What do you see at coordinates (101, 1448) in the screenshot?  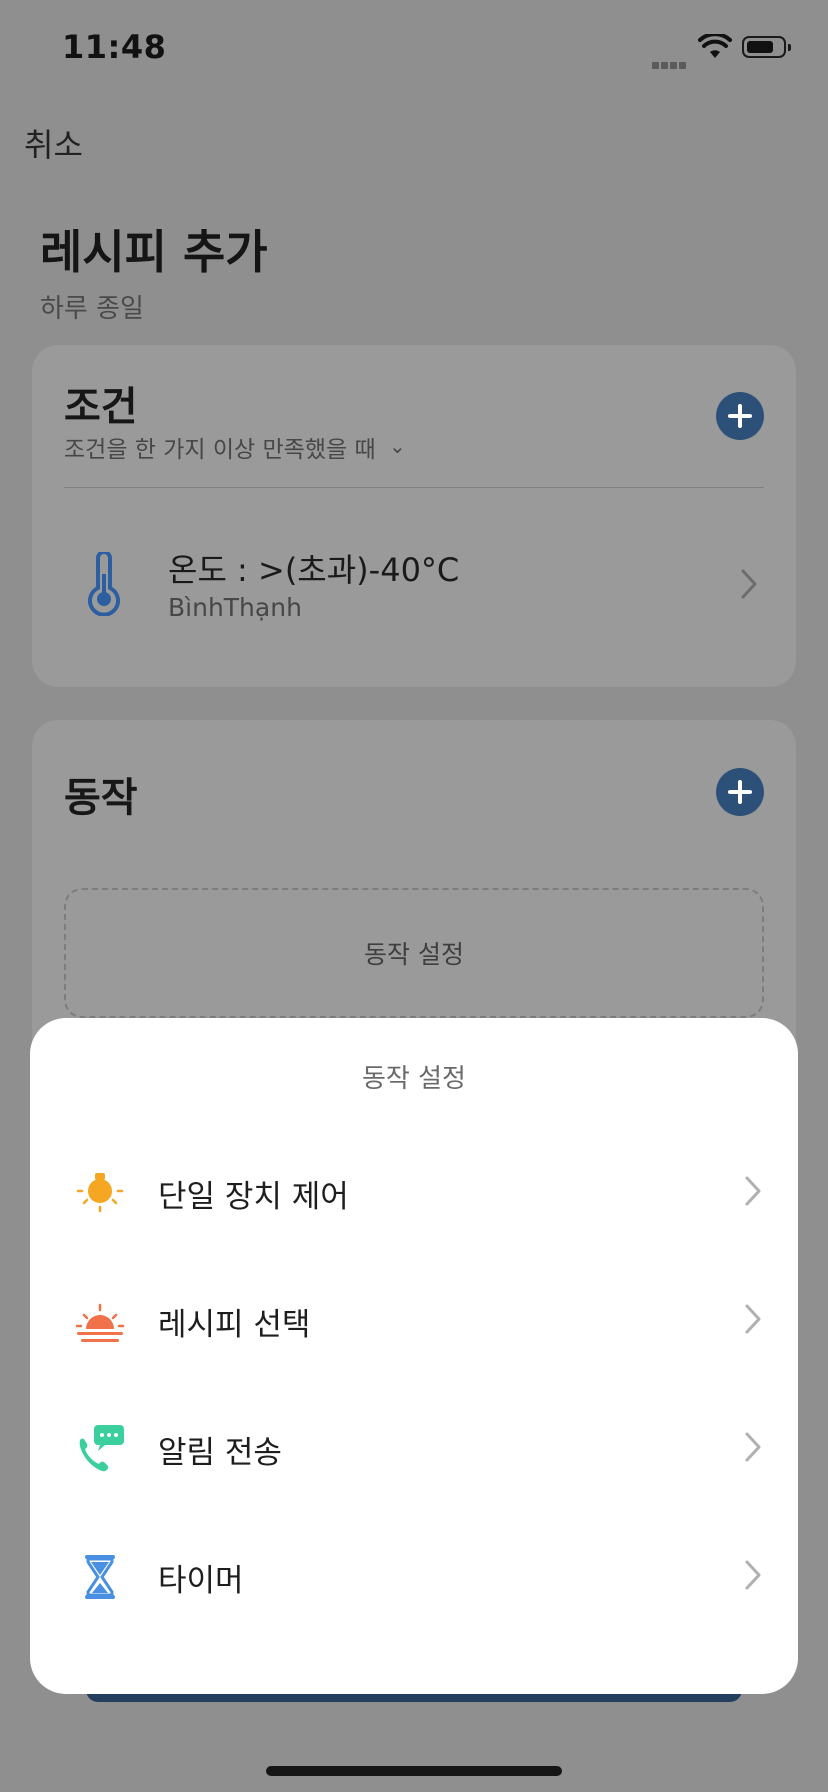 I see `phone-message-icon` at bounding box center [101, 1448].